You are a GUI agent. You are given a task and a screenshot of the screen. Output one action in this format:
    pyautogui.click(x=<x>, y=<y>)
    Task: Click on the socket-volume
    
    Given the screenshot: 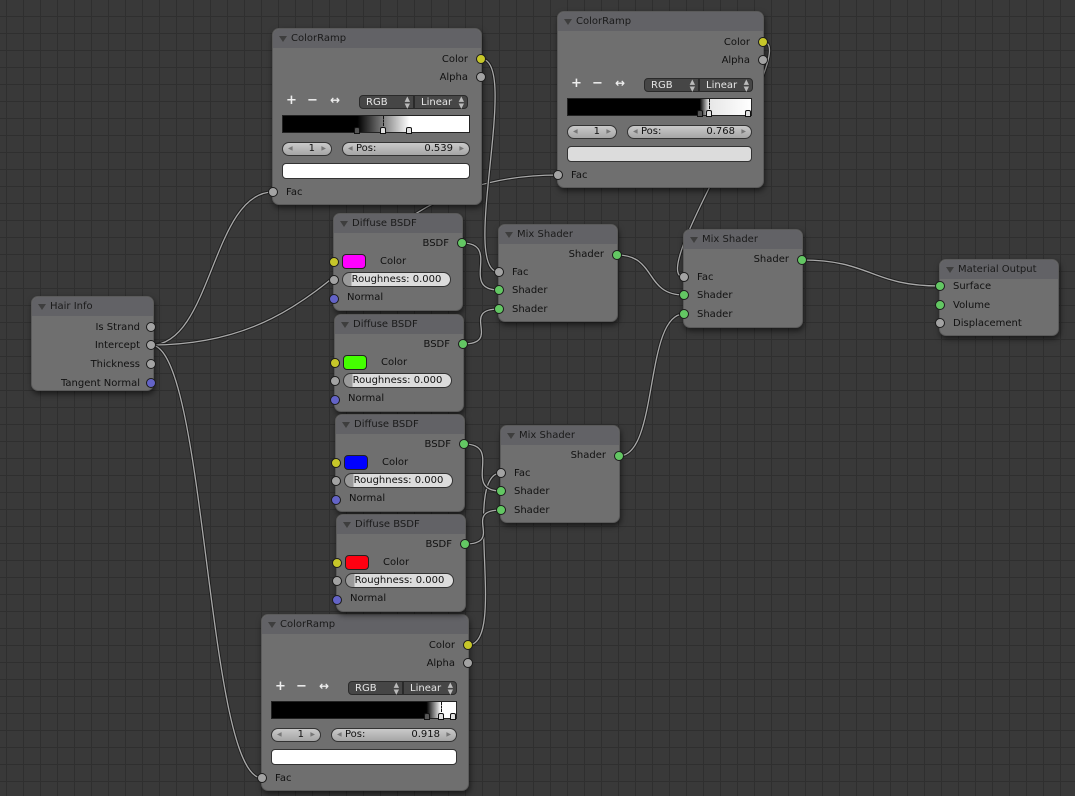 What is the action you would take?
    pyautogui.click(x=940, y=305)
    